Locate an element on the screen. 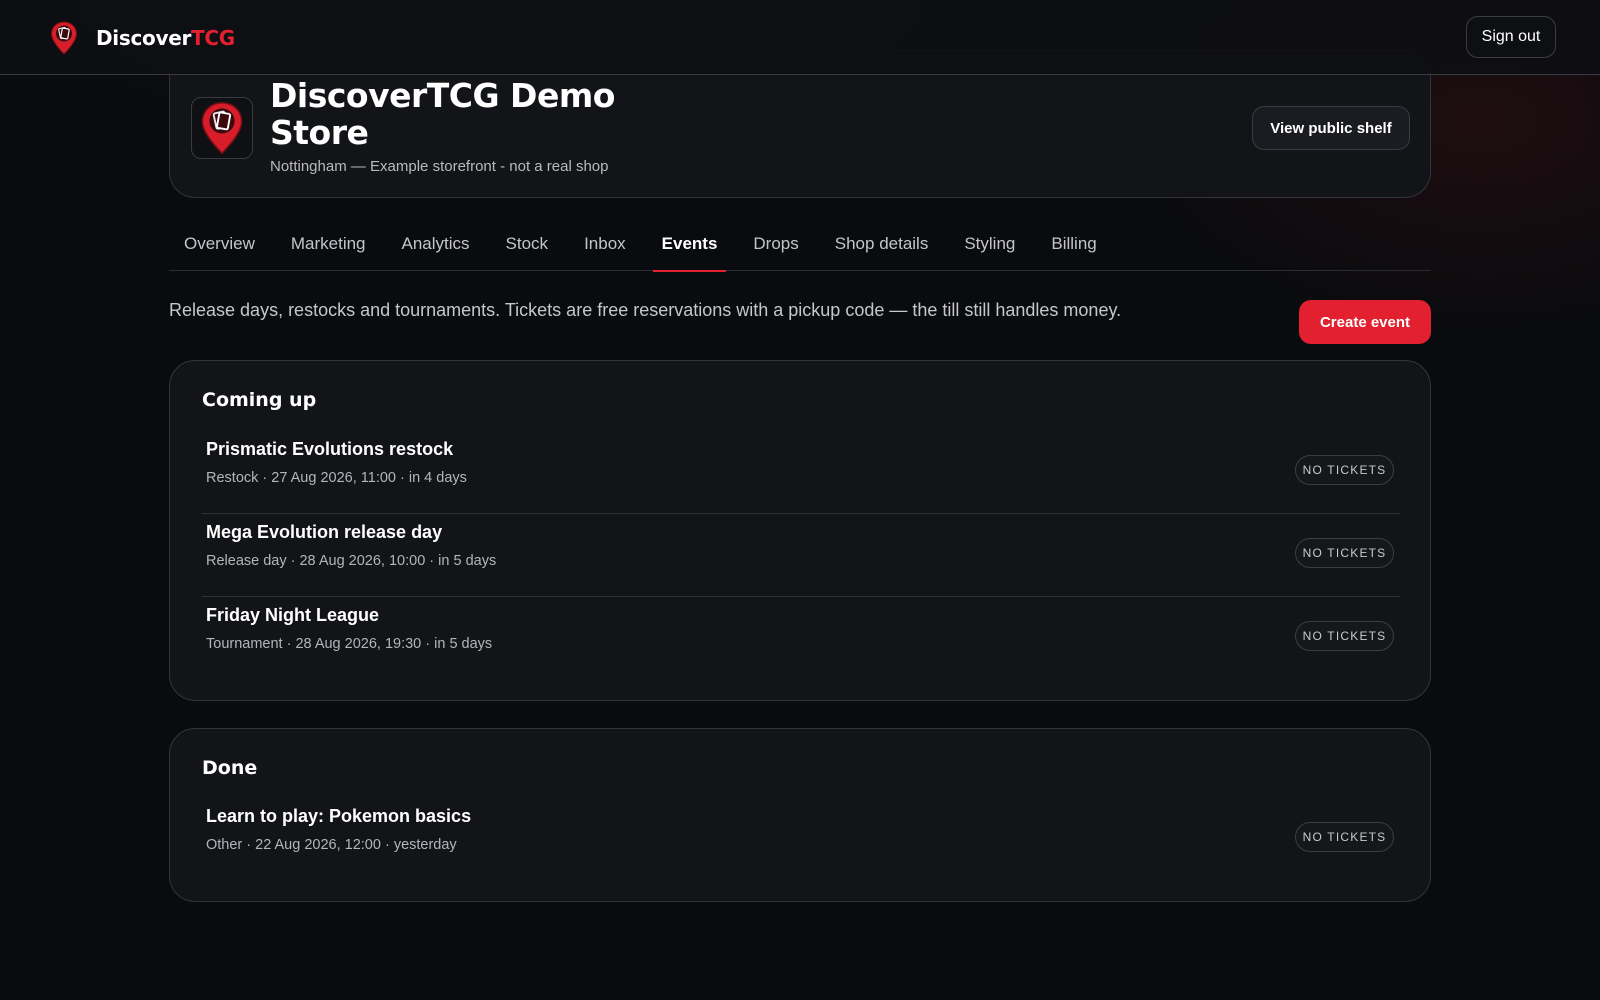  event-meta: Other · 22 Aug 2026, 12:00 · yesterday is located at coordinates (331, 845).